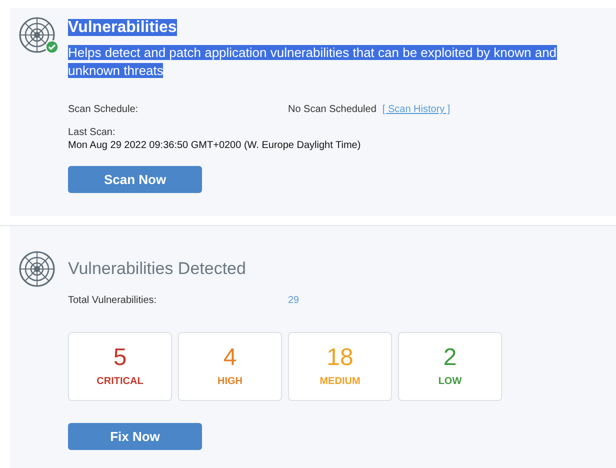 The width and height of the screenshot is (616, 468). Describe the element at coordinates (340, 382) in the screenshot. I see `severity-label: MEDIUM` at that location.